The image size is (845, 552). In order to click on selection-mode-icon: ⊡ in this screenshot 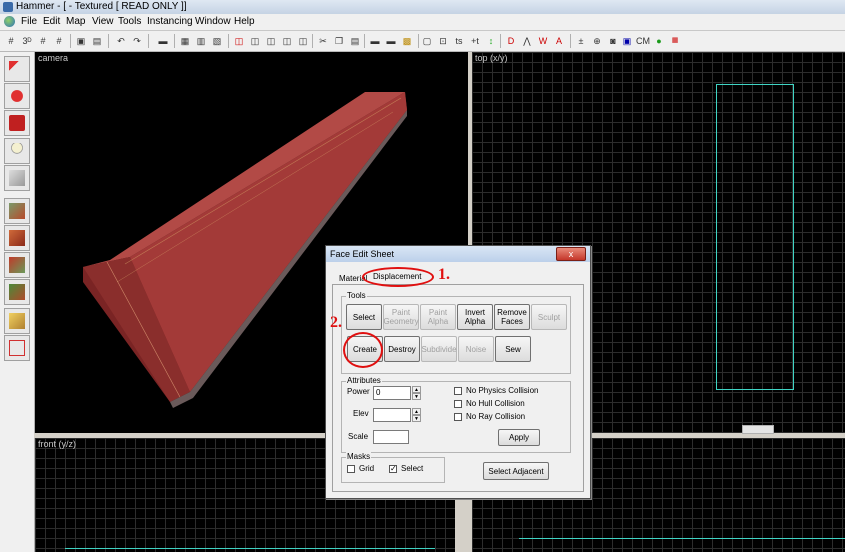, I will do `click(443, 41)`.